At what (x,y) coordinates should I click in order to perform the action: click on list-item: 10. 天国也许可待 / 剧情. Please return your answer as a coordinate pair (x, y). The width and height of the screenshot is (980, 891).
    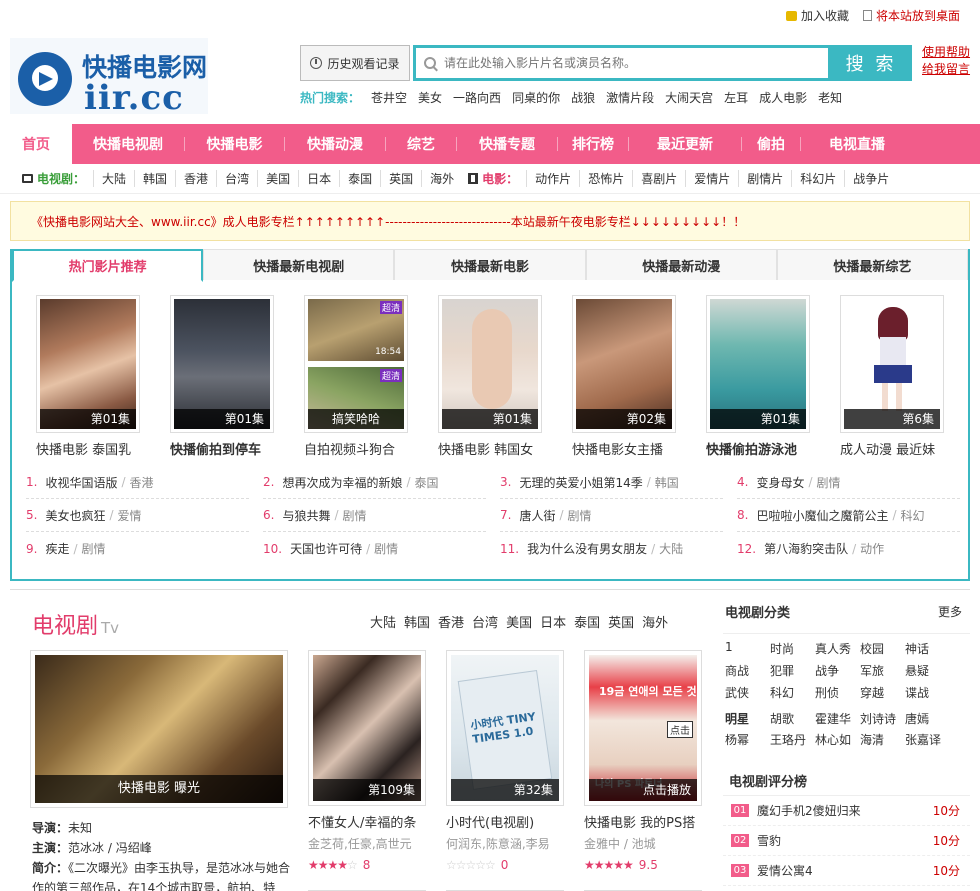
    Looking at the image, I should click on (374, 548).